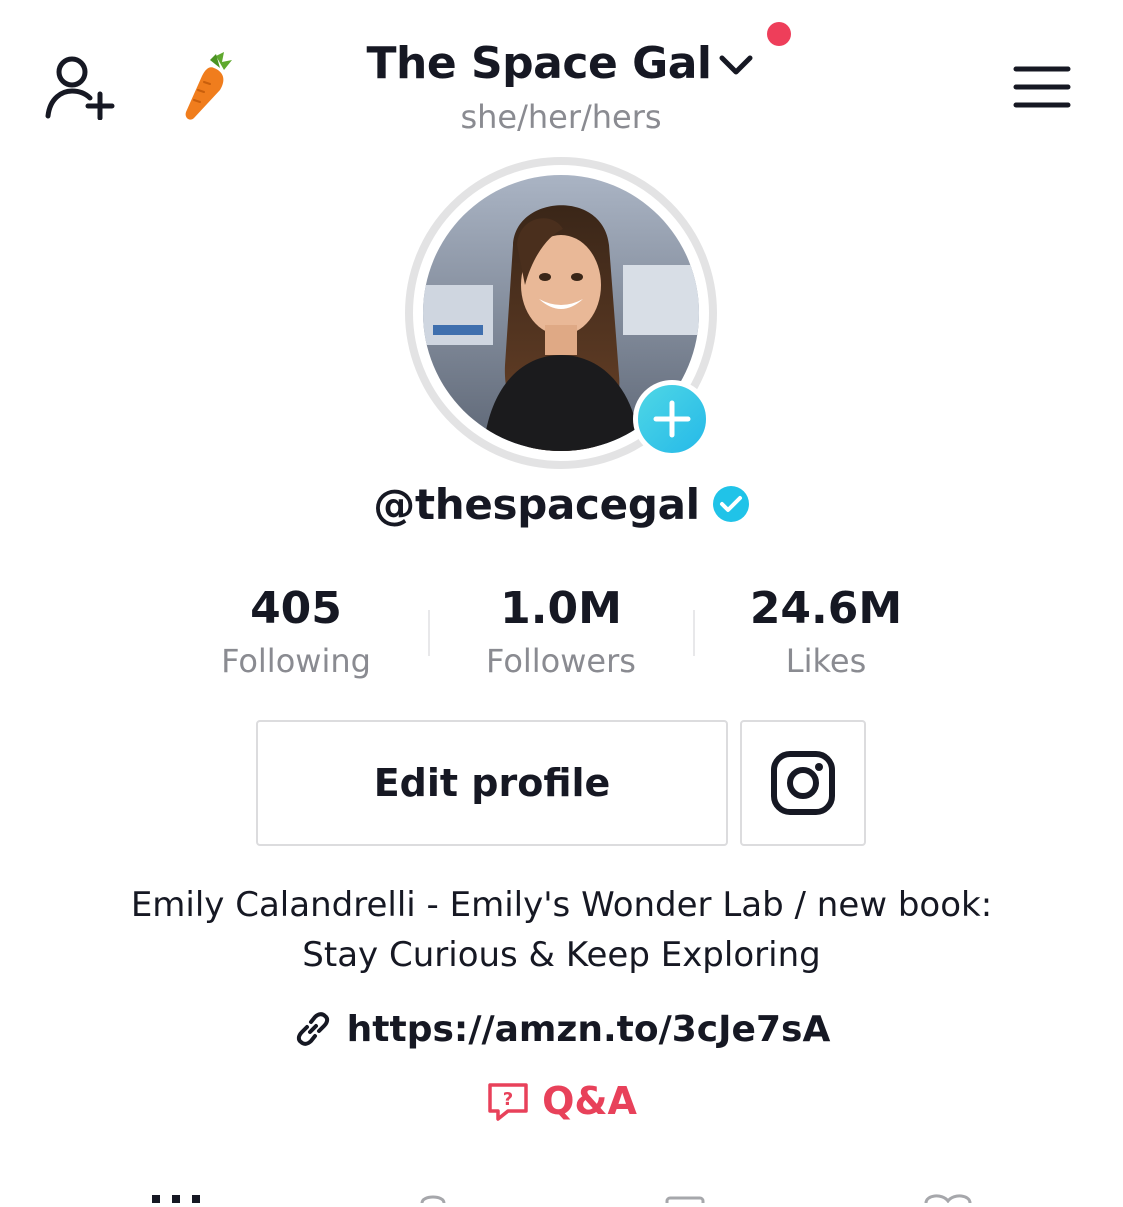  I want to click on menu-icon, so click(1042, 87).